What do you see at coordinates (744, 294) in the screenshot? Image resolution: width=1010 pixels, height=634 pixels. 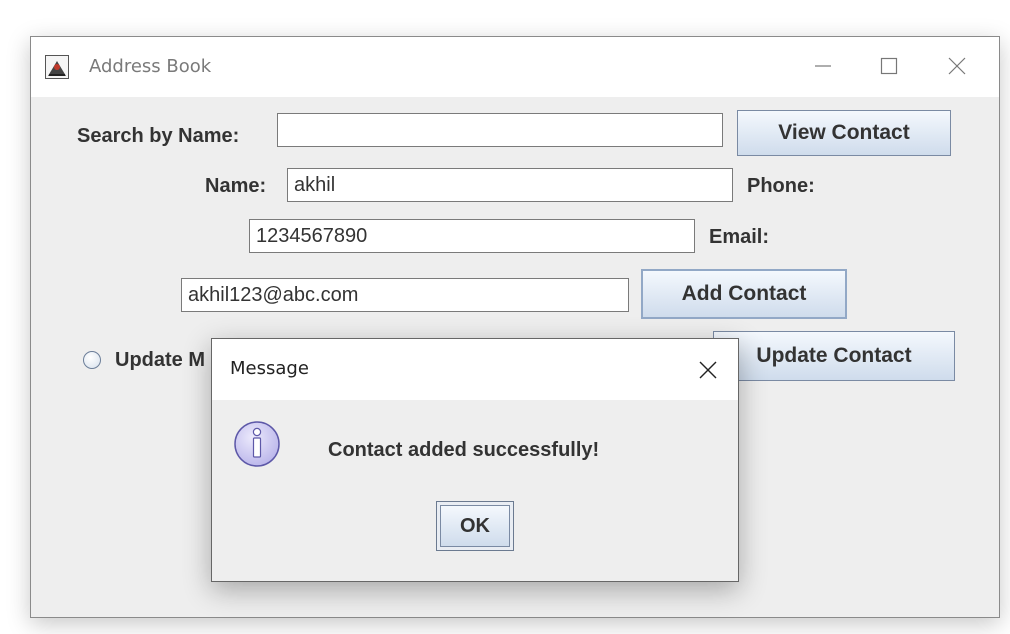 I see `add-contact-button: Add Contact` at bounding box center [744, 294].